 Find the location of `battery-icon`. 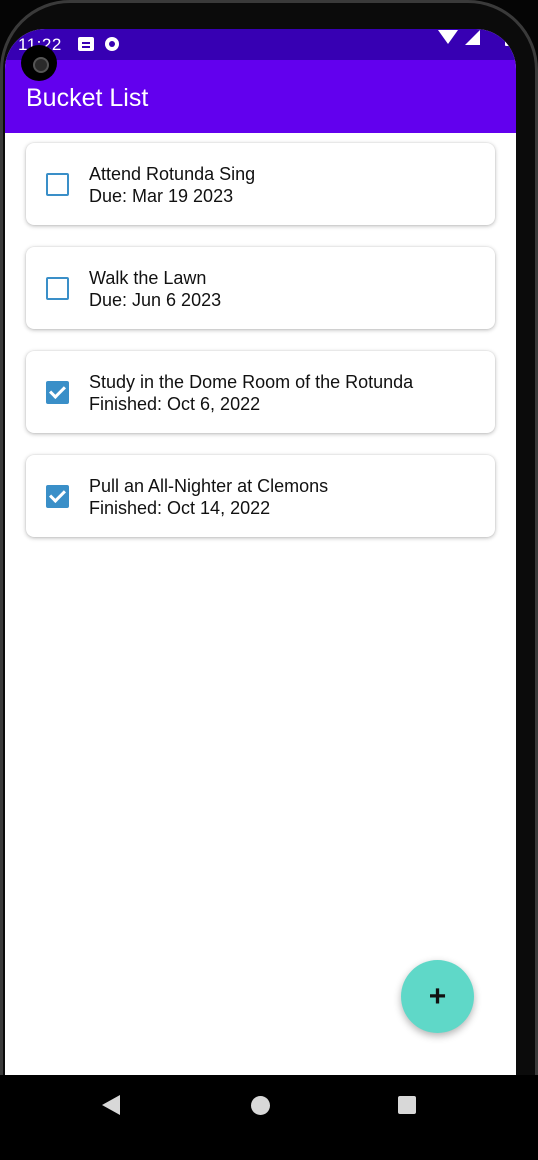

battery-icon is located at coordinates (509, 37).